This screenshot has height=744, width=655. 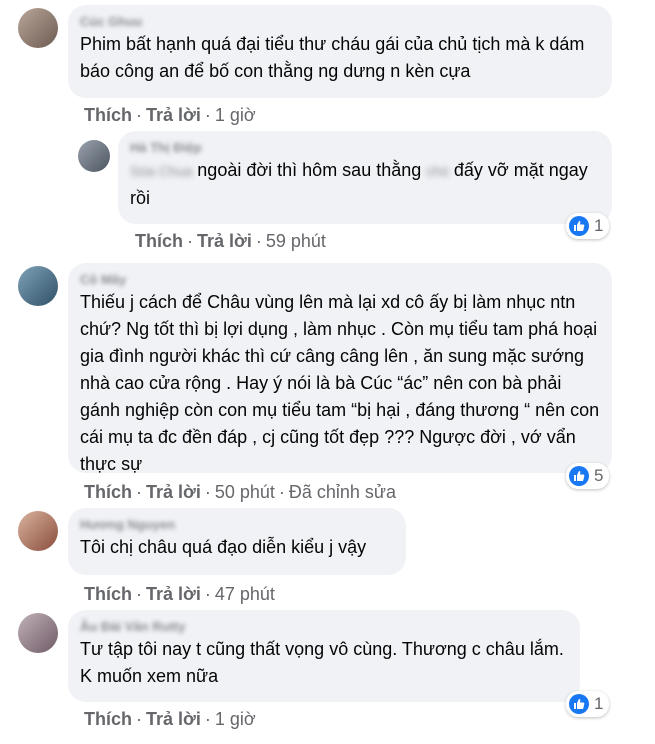 What do you see at coordinates (166, 147) in the screenshot?
I see `comment-author: Hà Thị Điệp` at bounding box center [166, 147].